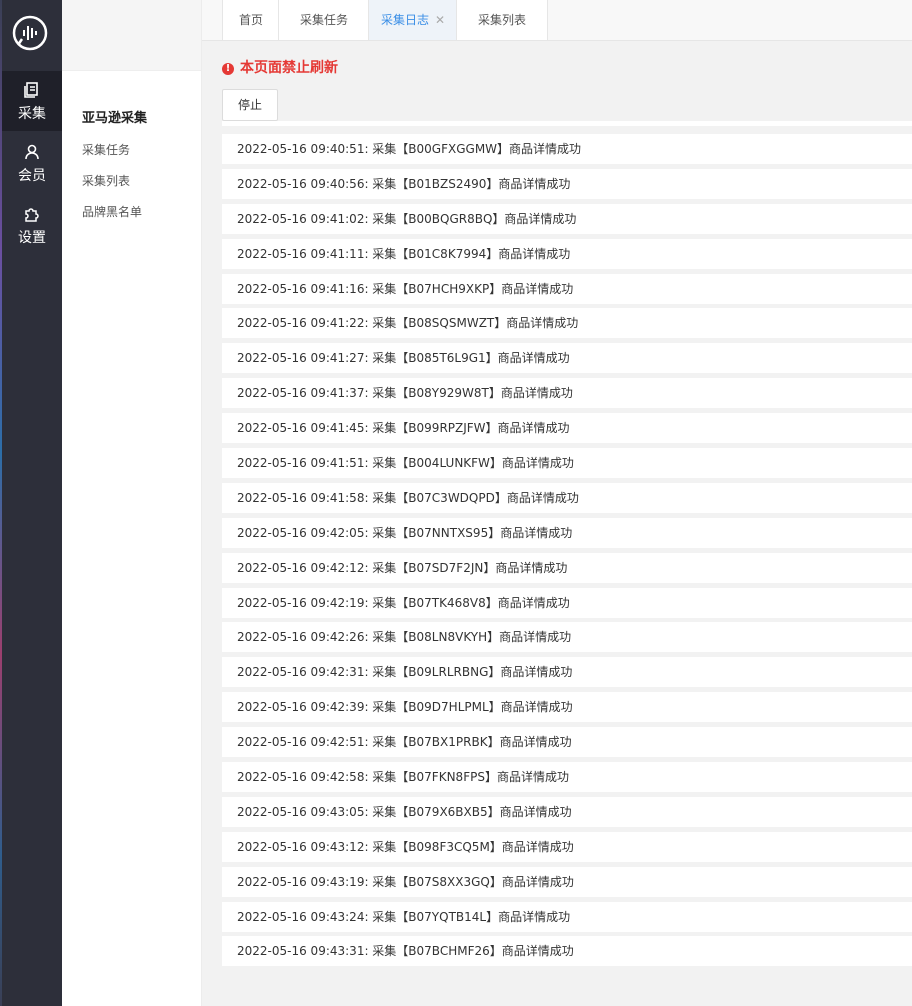 The height and width of the screenshot is (1006, 912). What do you see at coordinates (32, 101) in the screenshot?
I see `nav-item-collect: 采集` at bounding box center [32, 101].